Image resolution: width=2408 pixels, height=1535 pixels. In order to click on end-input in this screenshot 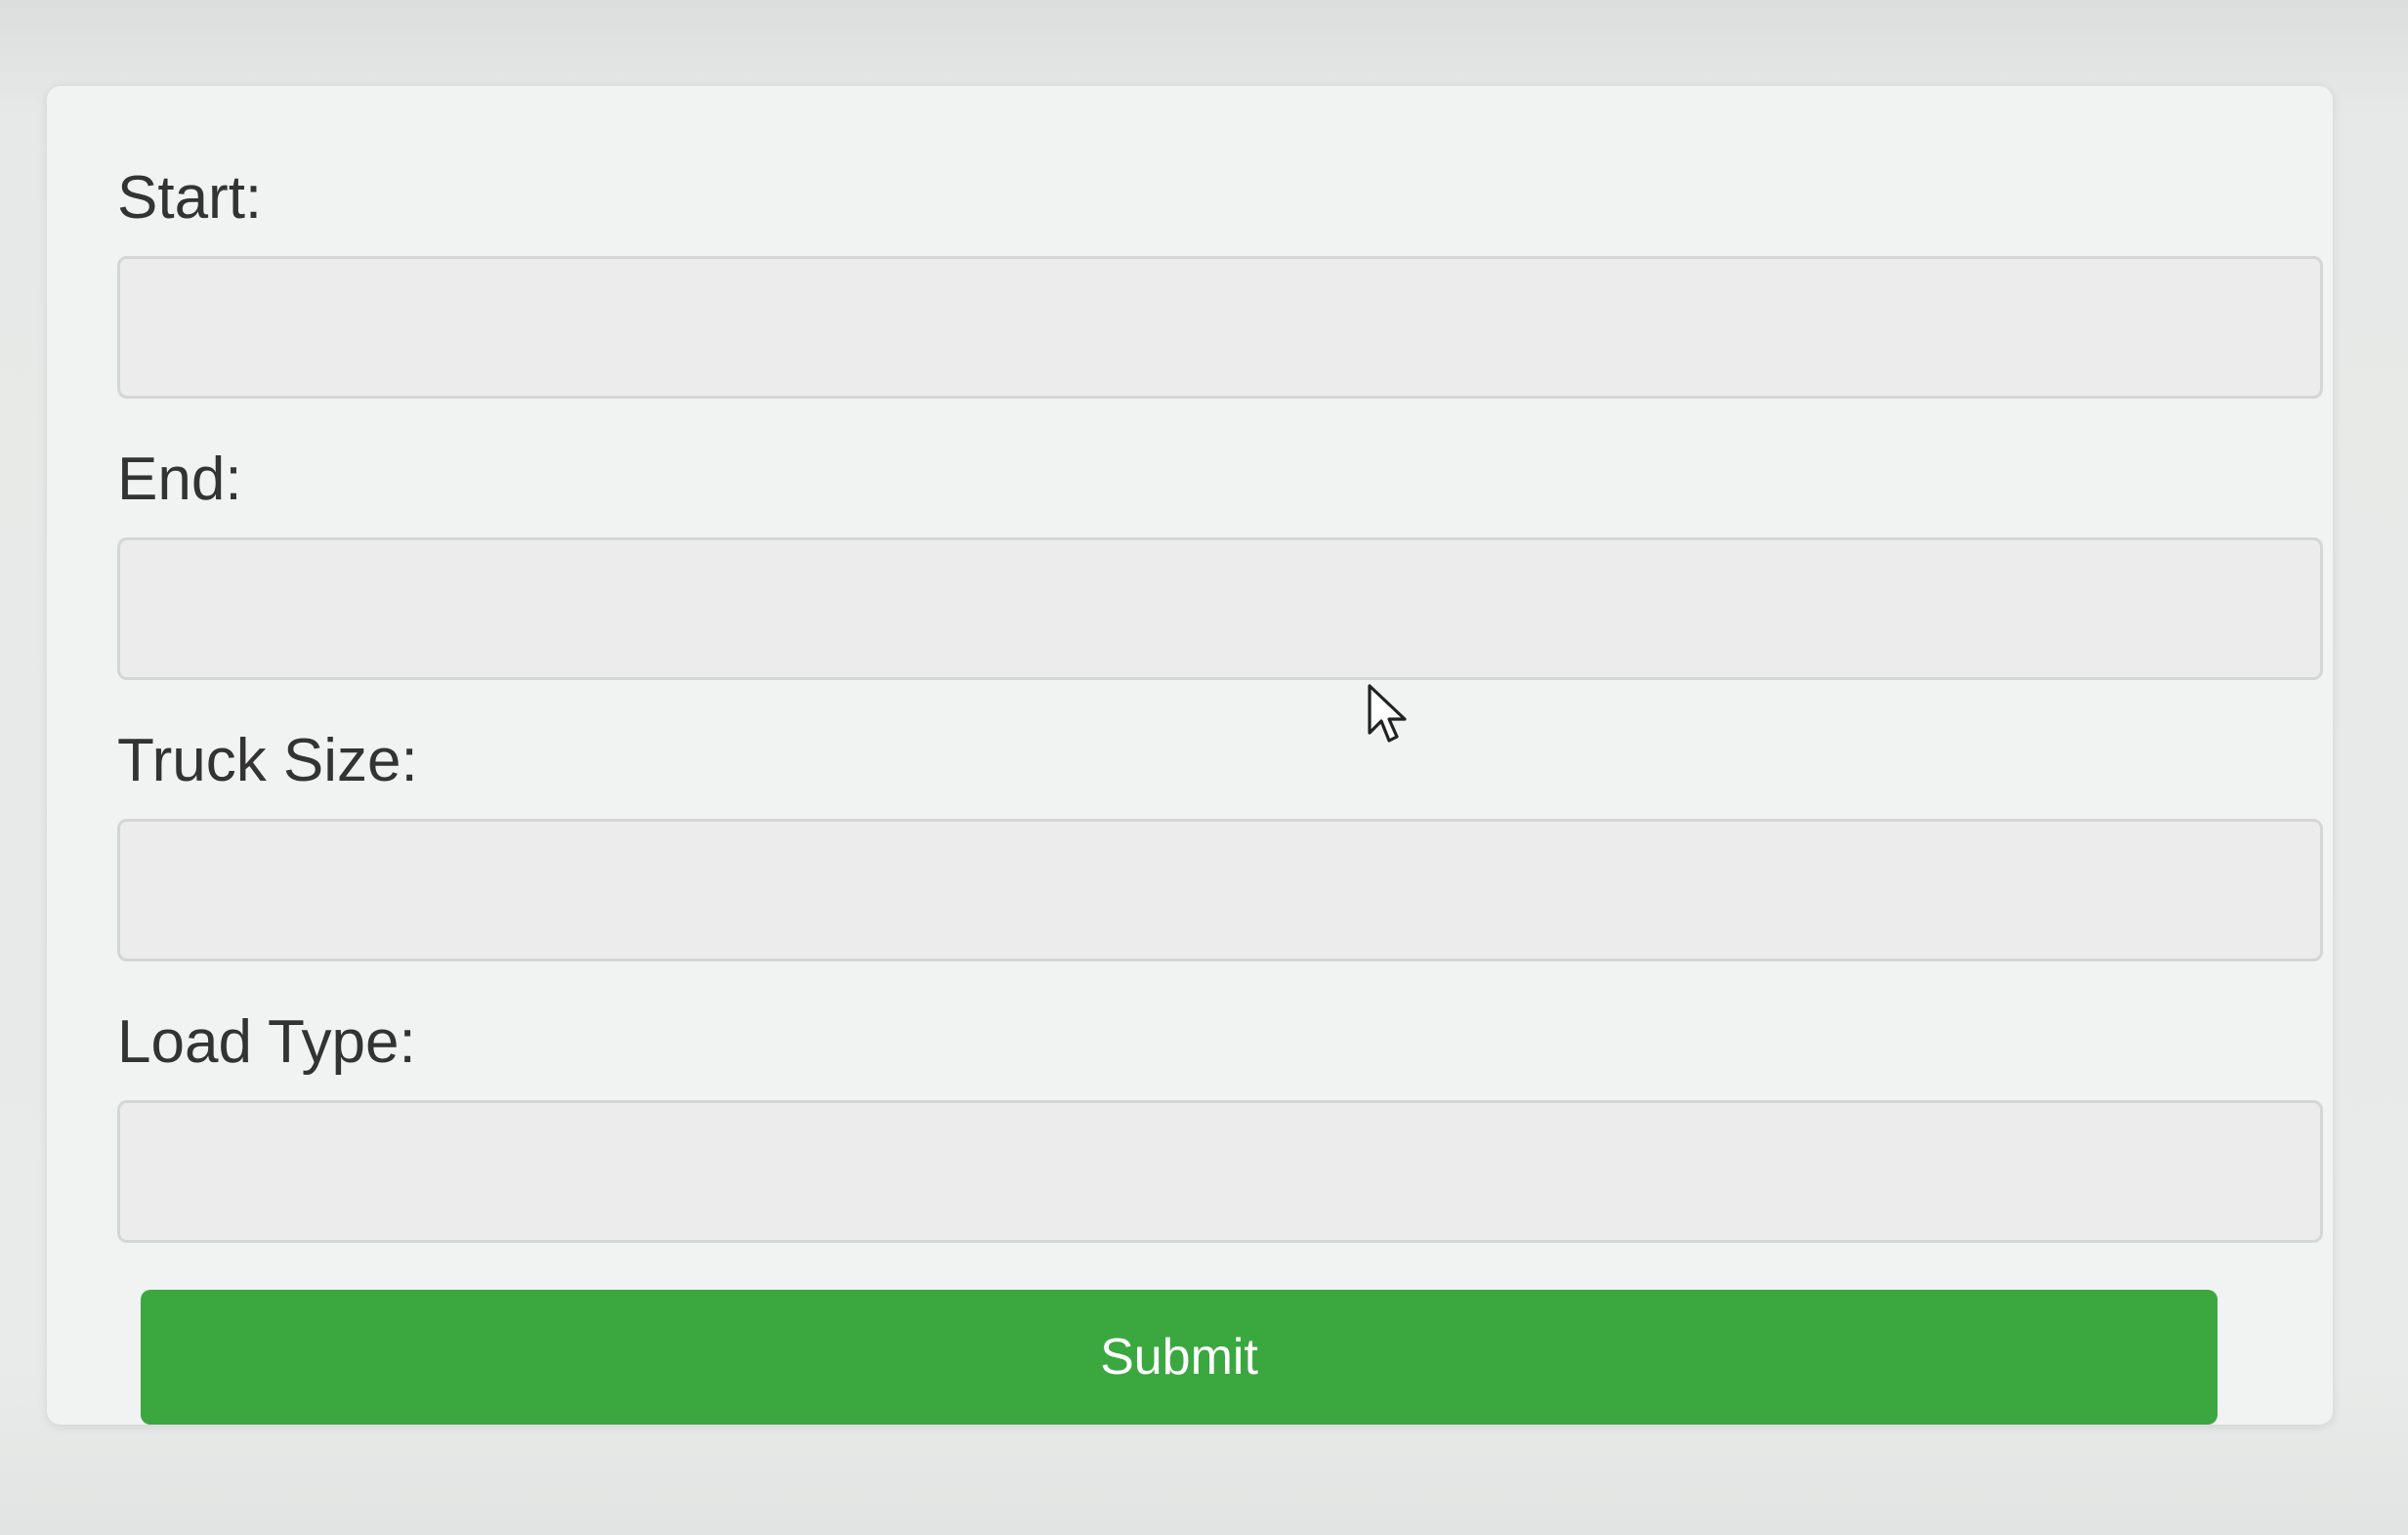, I will do `click(1220, 608)`.